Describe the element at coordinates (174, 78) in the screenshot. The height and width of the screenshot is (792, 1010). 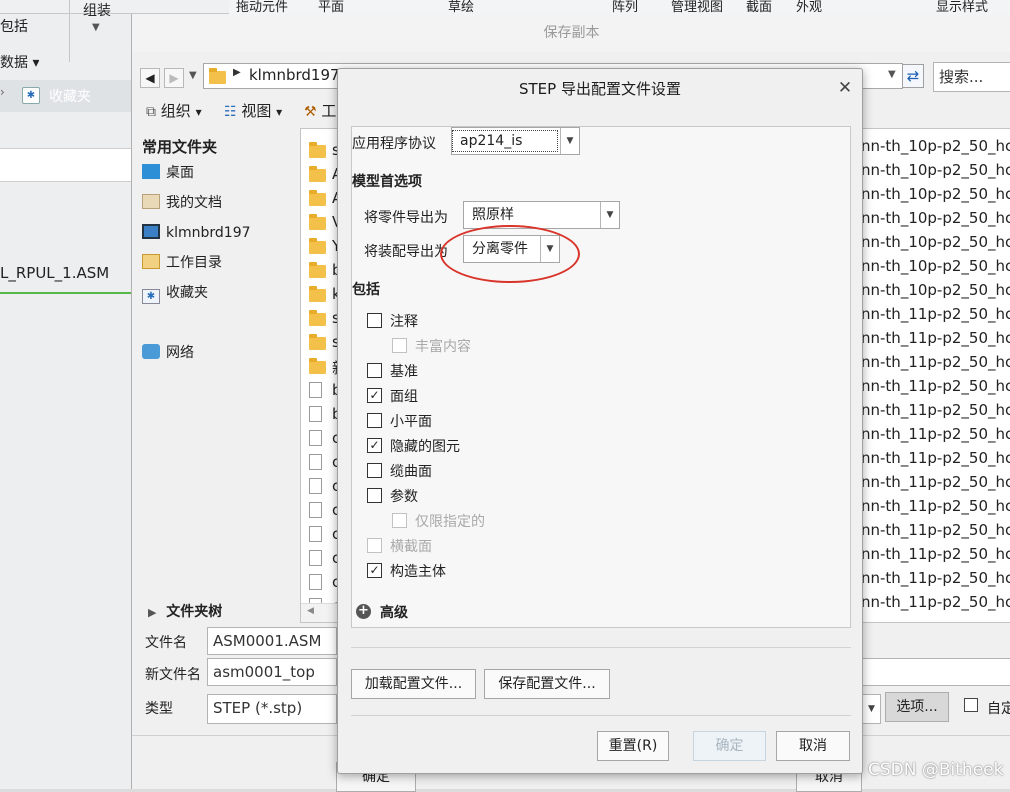
I see `forward-arrow-icon: ▶` at that location.